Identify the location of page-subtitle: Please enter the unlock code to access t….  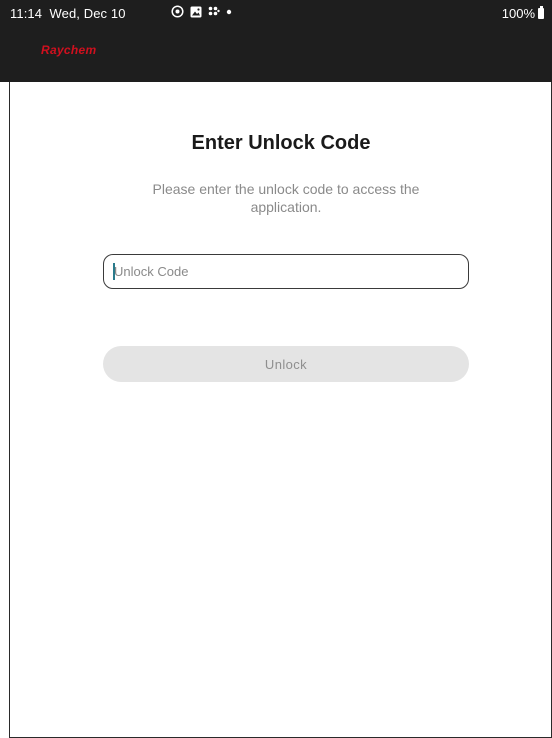
(286, 198).